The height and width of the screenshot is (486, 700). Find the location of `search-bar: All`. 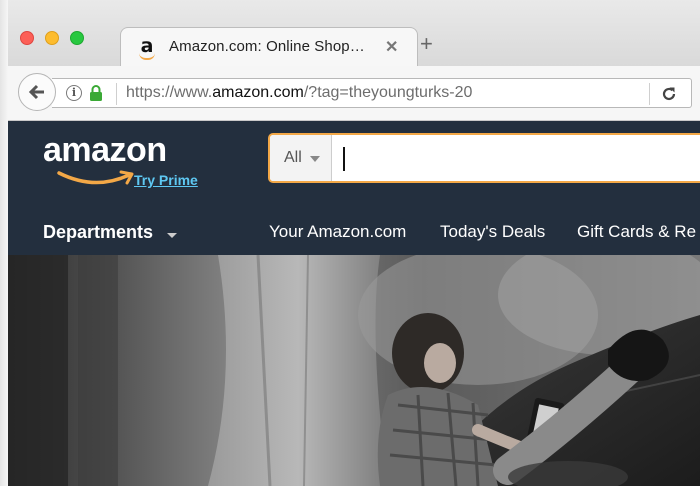

search-bar: All is located at coordinates (484, 158).